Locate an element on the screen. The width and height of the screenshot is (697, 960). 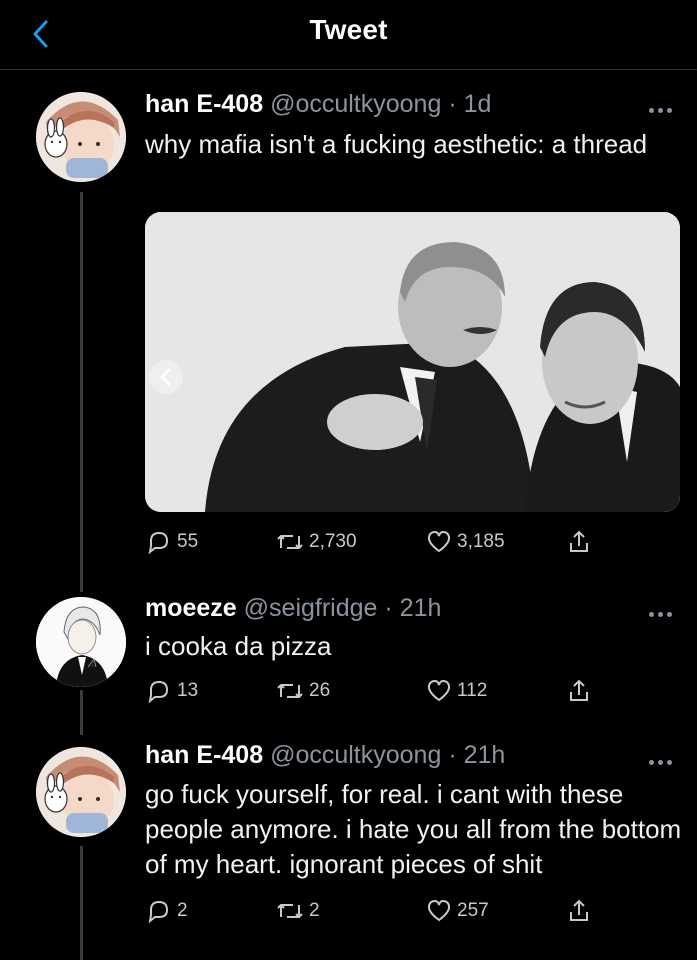
like-button: 3,185 is located at coordinates (465, 542).